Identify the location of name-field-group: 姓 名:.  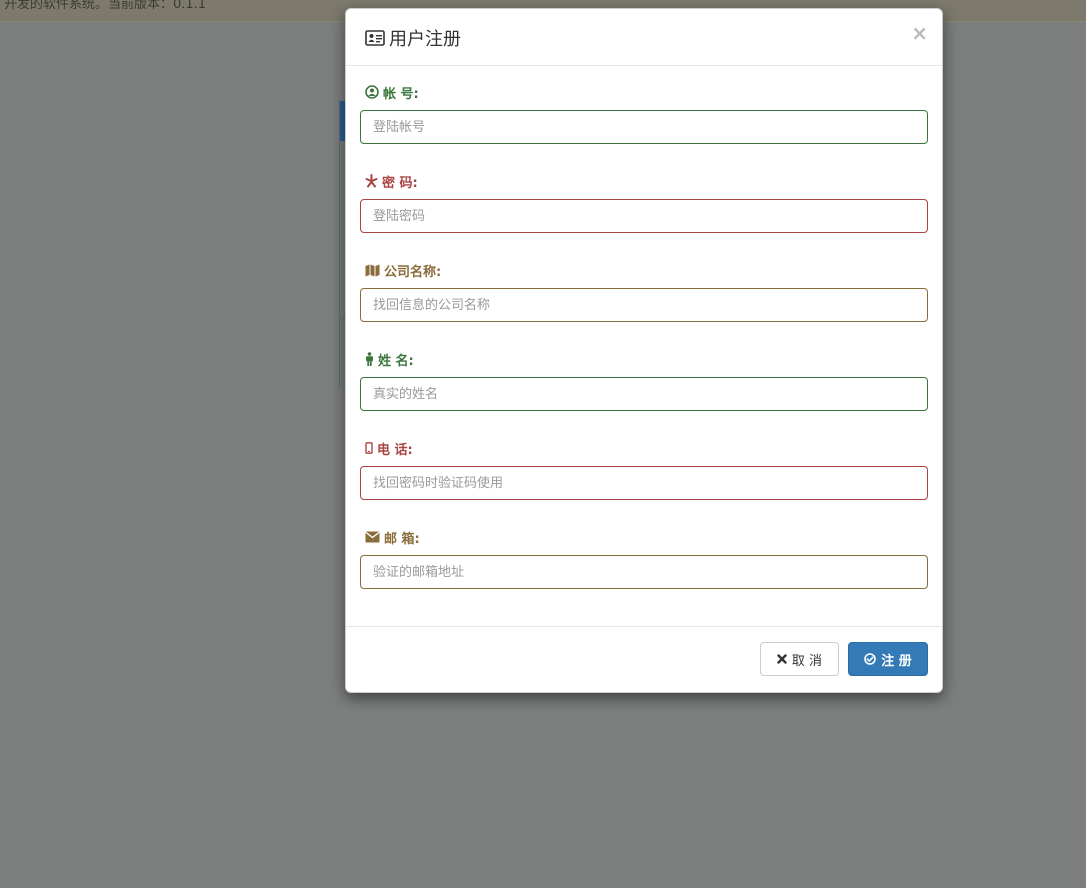
(644, 380).